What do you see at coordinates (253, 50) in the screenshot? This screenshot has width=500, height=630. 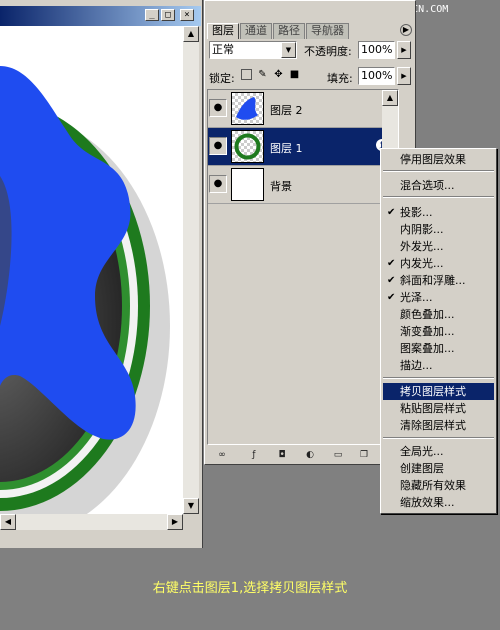 I see `blend-mode-select: 正常 ▼` at bounding box center [253, 50].